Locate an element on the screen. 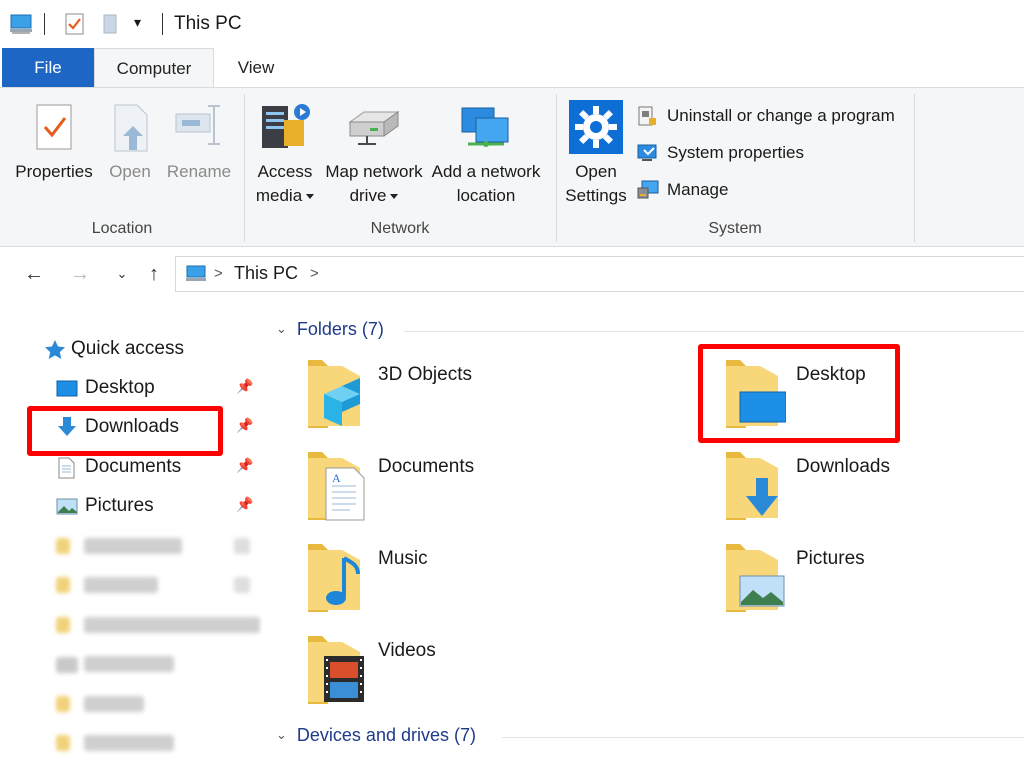 Image resolution: width=1024 pixels, height=762 pixels. pictures-folder-icon is located at coordinates (753, 580).